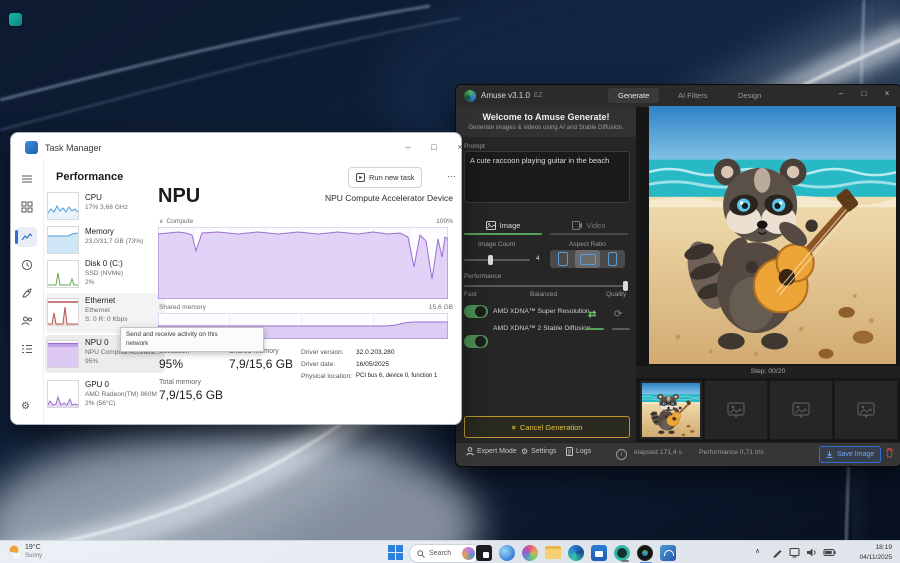 The image size is (900, 563). I want to click on tooltip-line1: Send and receive activity on this, so click(172, 334).